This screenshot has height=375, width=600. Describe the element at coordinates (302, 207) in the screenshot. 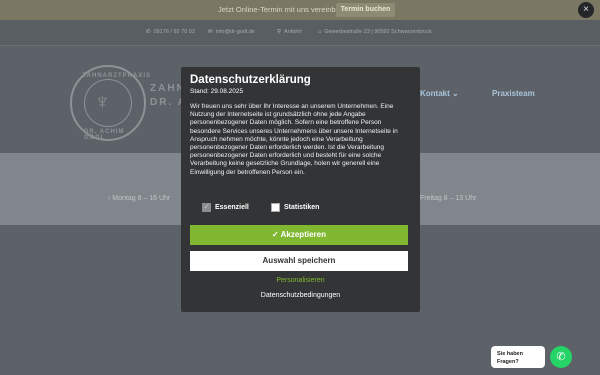

I see `statistics-label: Statistiken` at that location.